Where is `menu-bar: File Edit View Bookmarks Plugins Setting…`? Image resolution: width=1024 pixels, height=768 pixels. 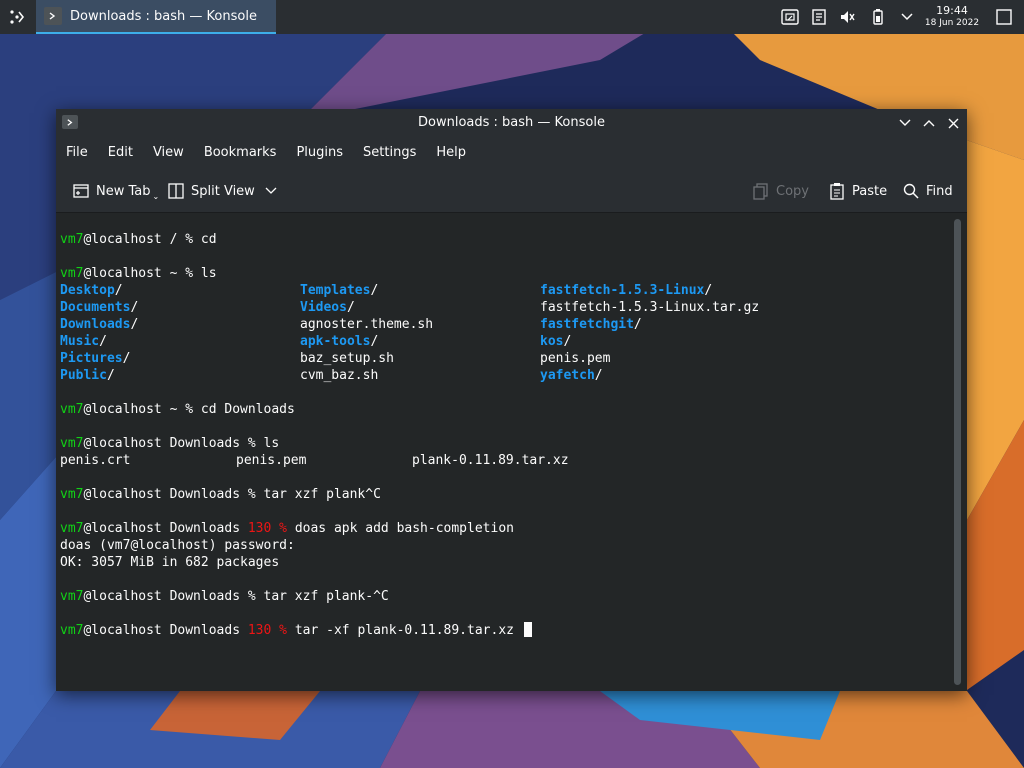
menu-bar: File Edit View Bookmarks Plugins Setting… is located at coordinates (511, 153).